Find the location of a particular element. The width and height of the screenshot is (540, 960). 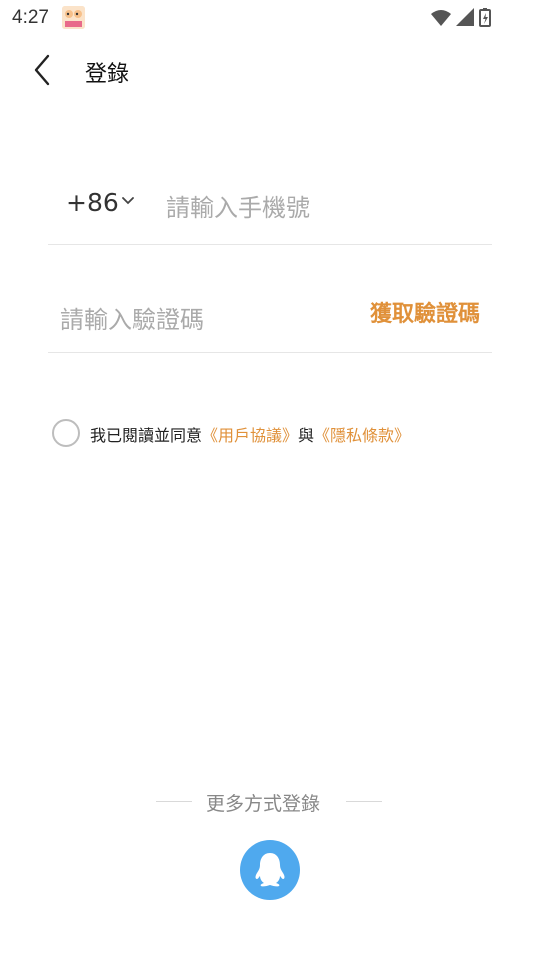

qq-login-button is located at coordinates (270, 870).